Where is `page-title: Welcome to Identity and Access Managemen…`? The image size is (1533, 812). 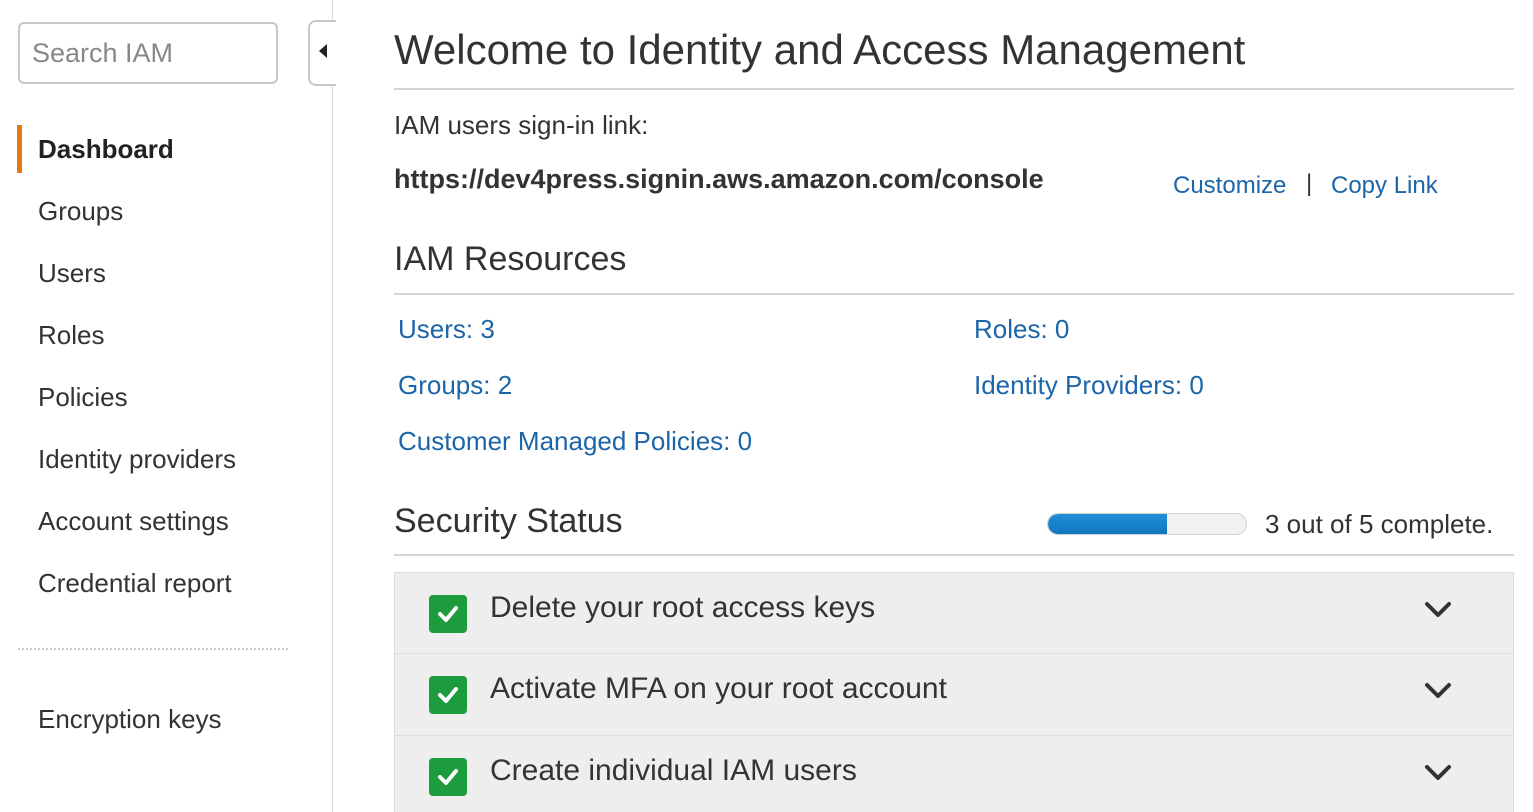 page-title: Welcome to Identity and Access Managemen… is located at coordinates (820, 49).